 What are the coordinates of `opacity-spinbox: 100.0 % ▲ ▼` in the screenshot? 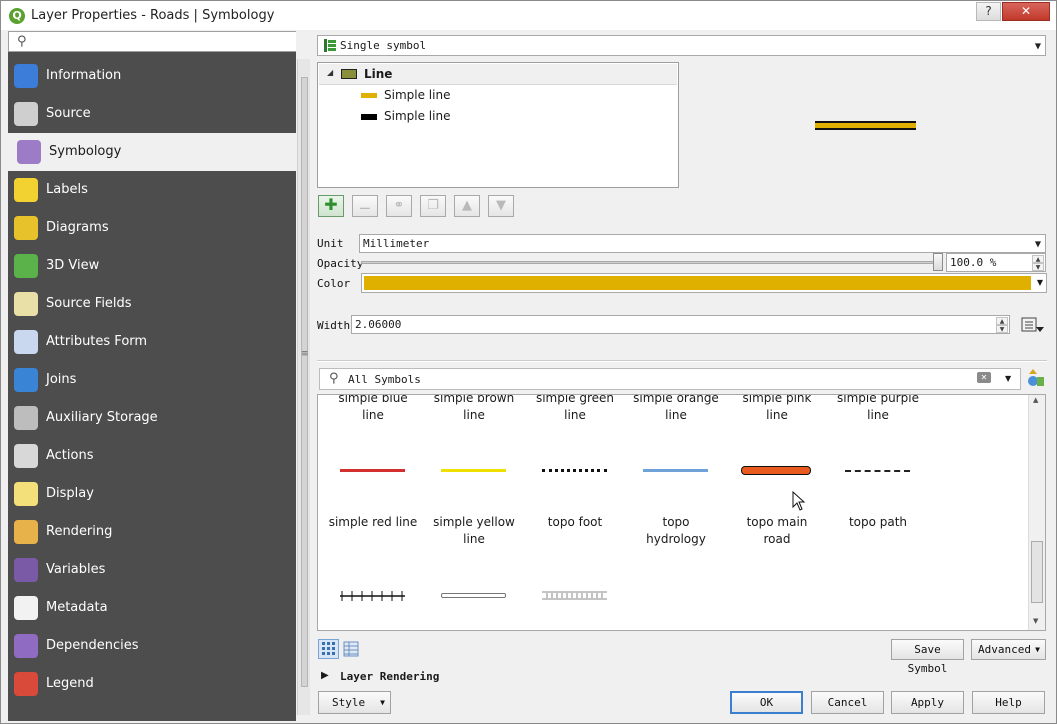 It's located at (996, 262).